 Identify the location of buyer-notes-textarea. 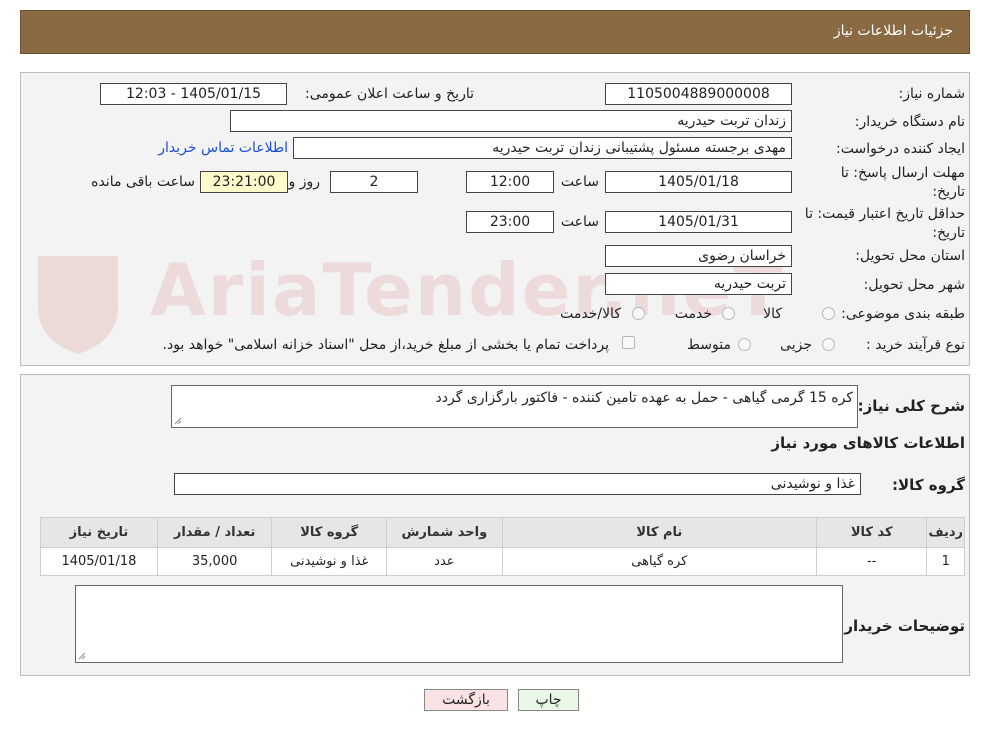
(459, 624).